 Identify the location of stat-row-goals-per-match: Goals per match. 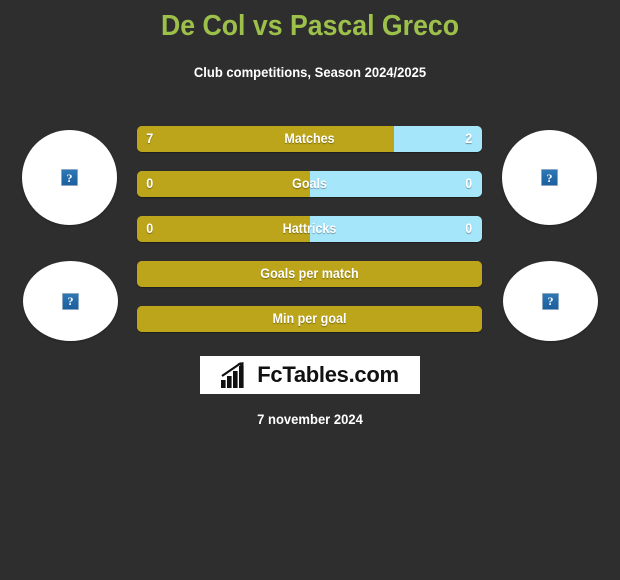
(309, 274).